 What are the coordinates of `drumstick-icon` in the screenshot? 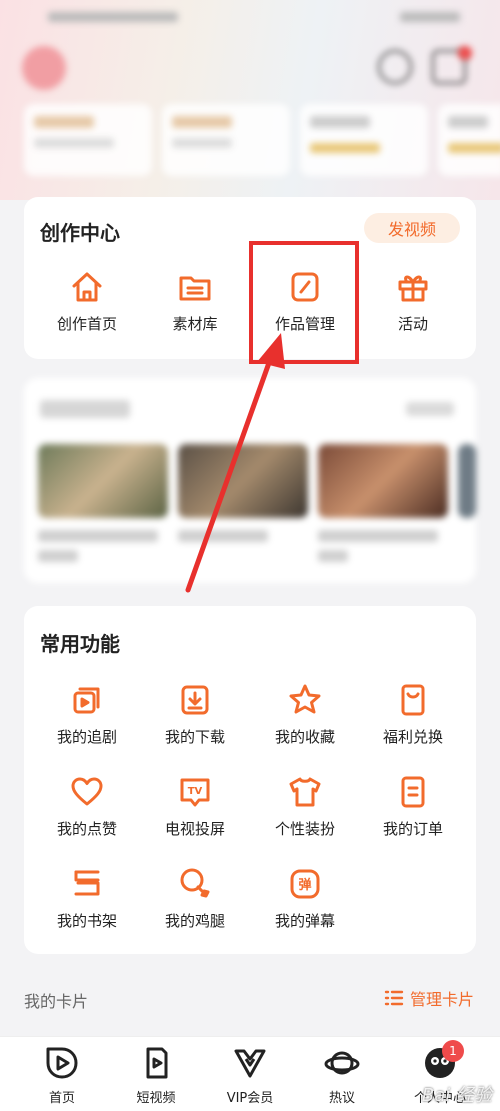 It's located at (195, 883).